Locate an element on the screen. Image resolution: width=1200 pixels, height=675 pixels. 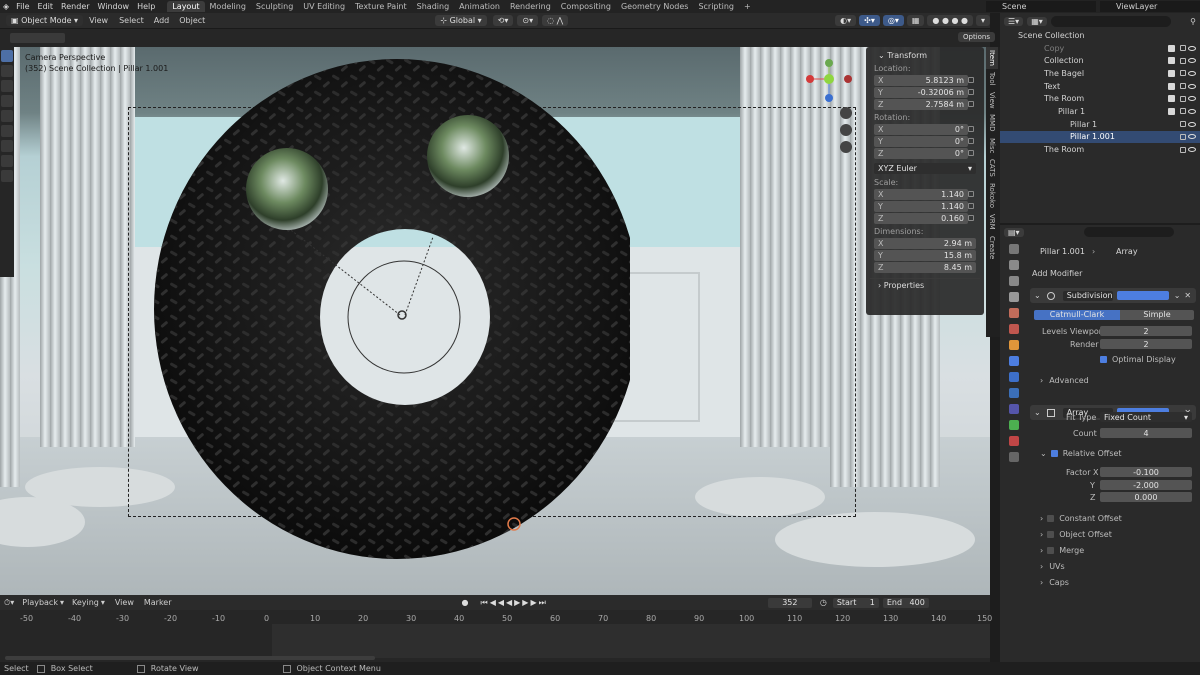
view-menu: View is located at coordinates (98, 20).